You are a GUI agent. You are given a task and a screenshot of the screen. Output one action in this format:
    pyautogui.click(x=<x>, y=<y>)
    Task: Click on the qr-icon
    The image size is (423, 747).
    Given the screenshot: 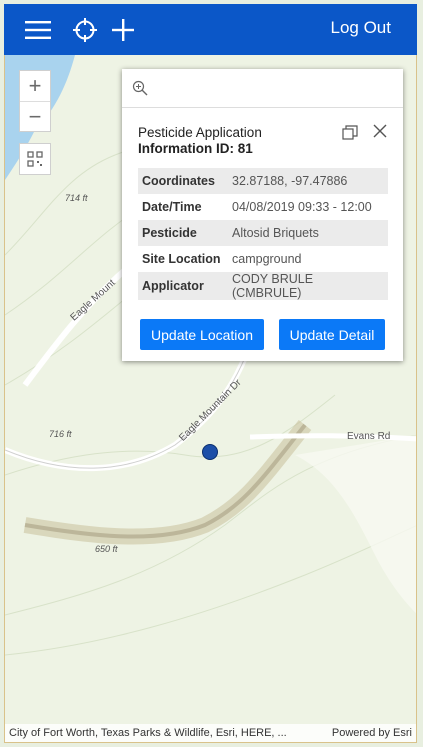 What is the action you would take?
    pyautogui.click(x=35, y=159)
    